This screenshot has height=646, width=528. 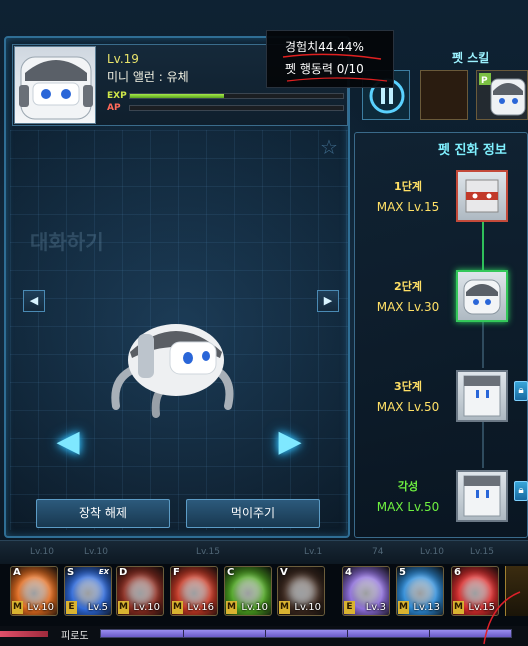 What do you see at coordinates (408, 486) in the screenshot?
I see `evolution-stage-label: 각성` at bounding box center [408, 486].